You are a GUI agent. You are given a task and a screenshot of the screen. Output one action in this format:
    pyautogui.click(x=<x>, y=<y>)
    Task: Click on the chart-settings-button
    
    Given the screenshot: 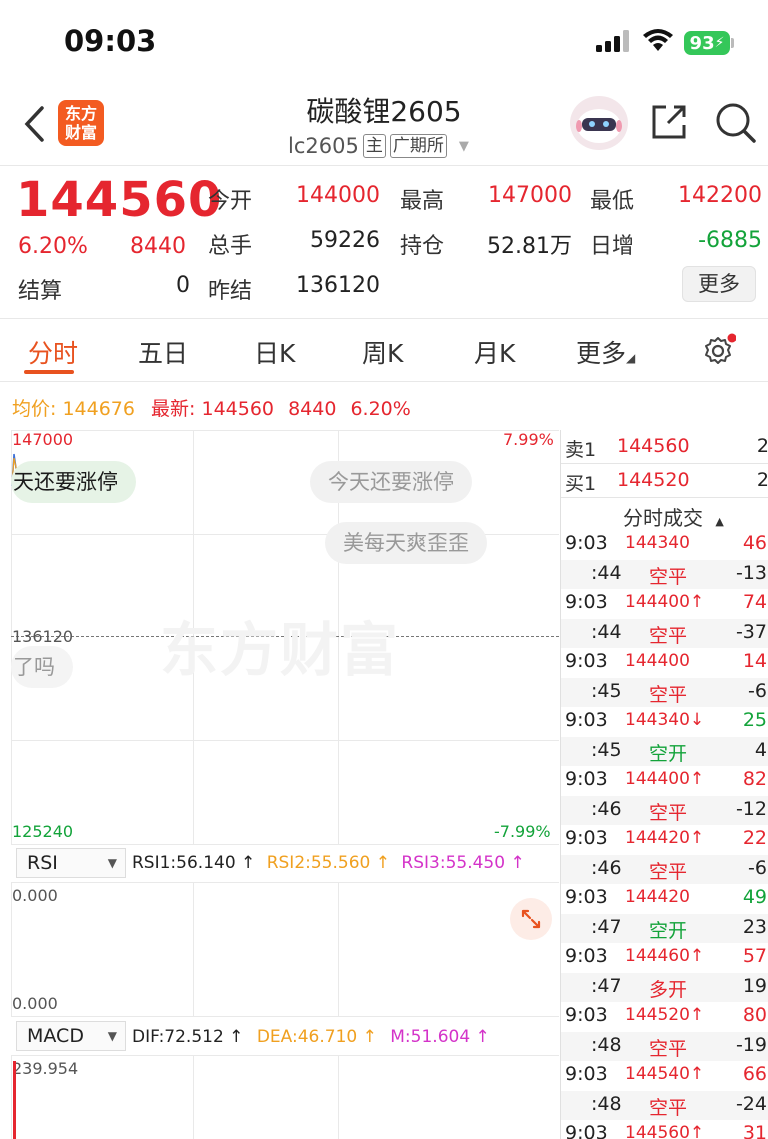 What is the action you would take?
    pyautogui.click(x=719, y=352)
    